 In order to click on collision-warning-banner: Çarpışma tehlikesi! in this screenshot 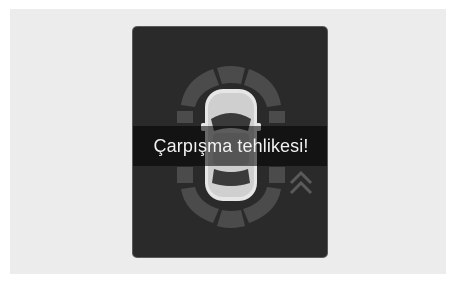, I will do `click(230, 146)`.